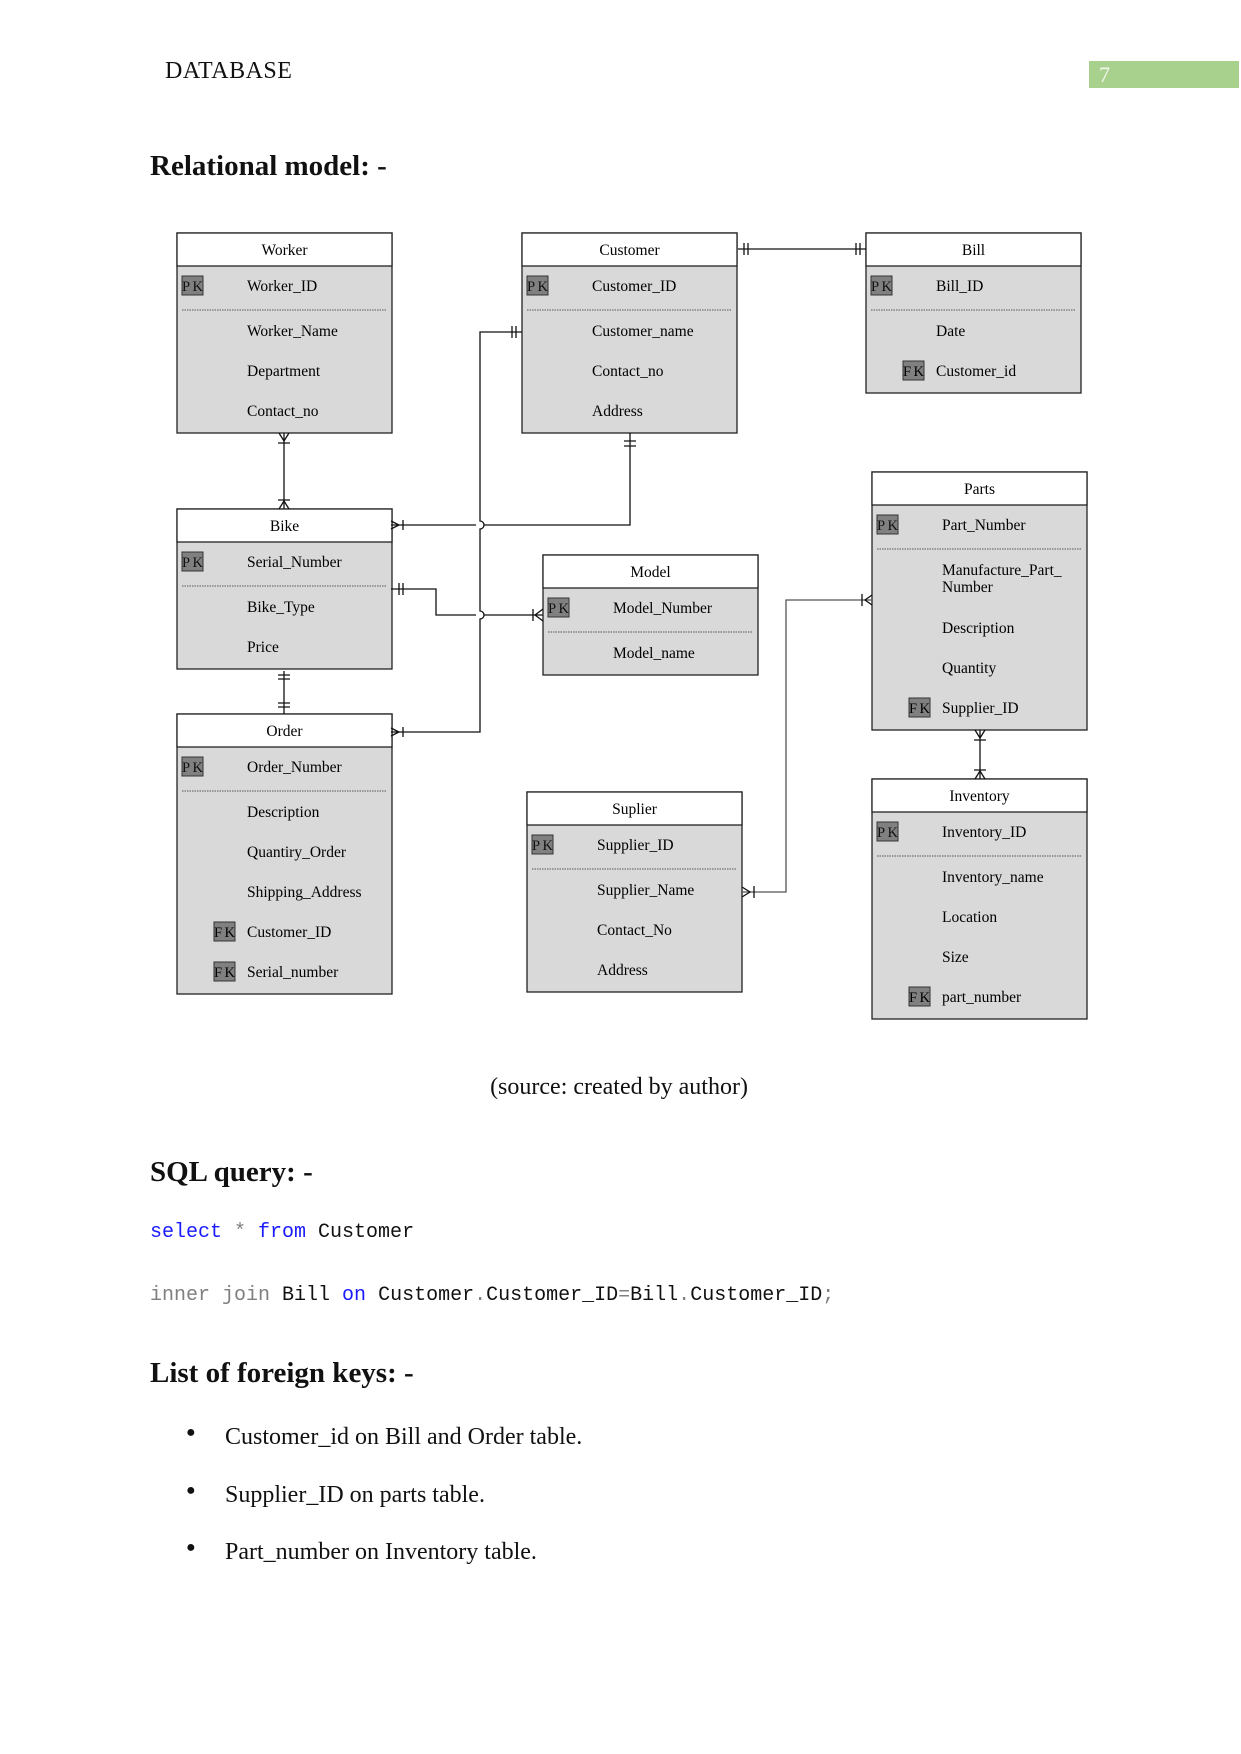  I want to click on attribute-field: Number, so click(968, 587).